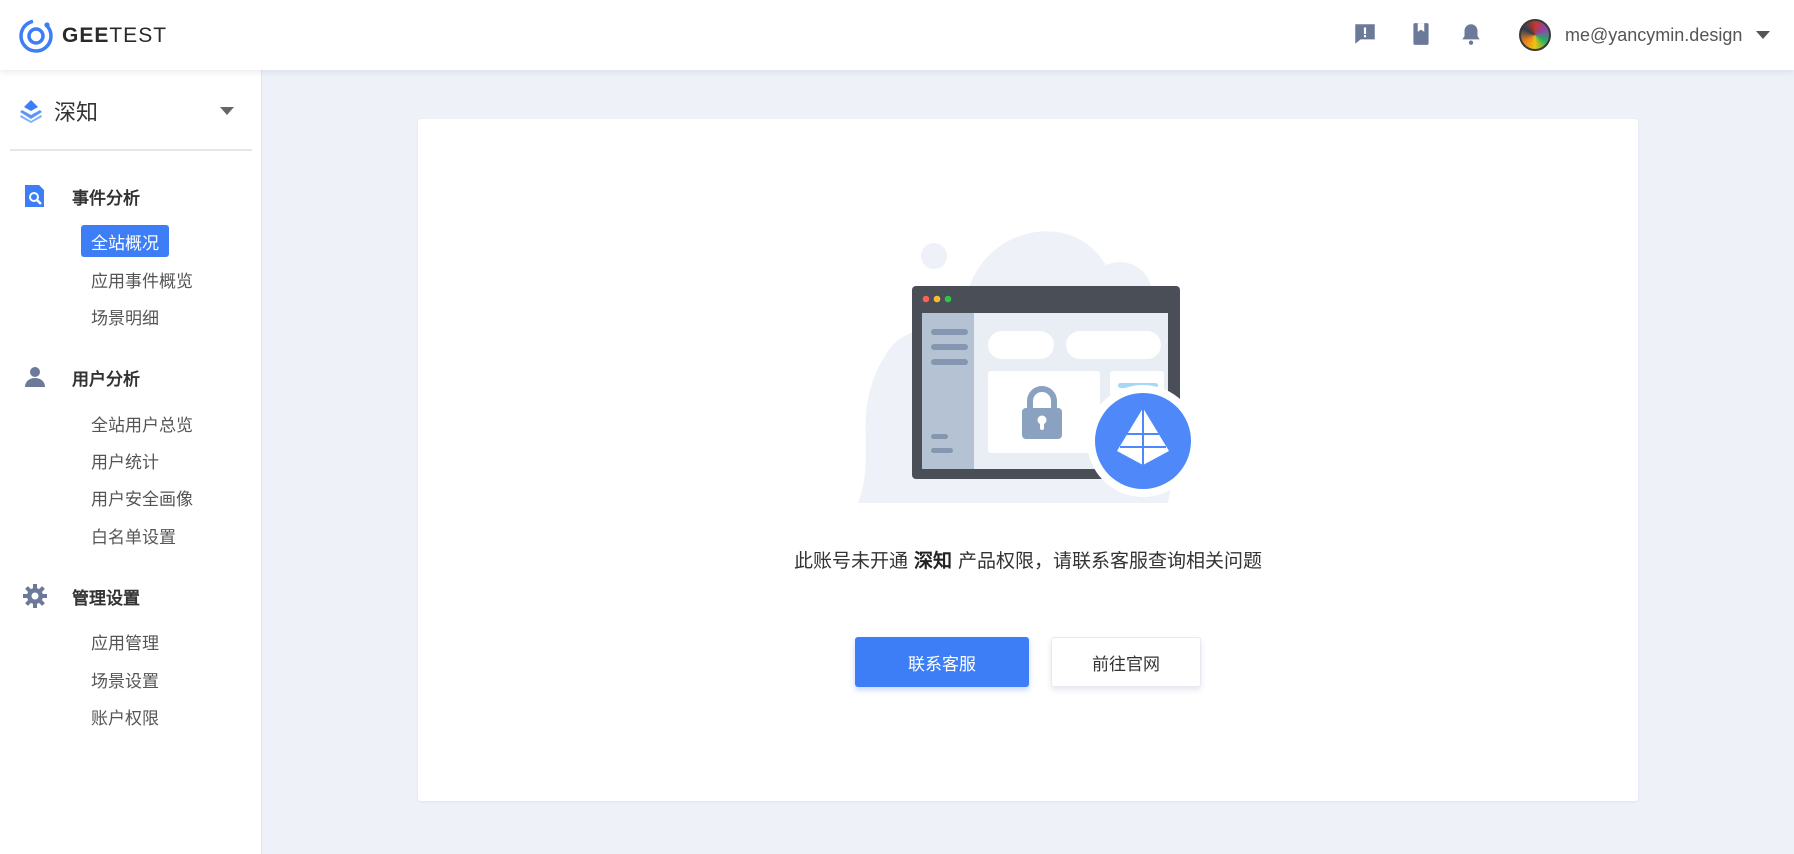 The width and height of the screenshot is (1794, 854). I want to click on nav-group-management: 管理设置, so click(81, 596).